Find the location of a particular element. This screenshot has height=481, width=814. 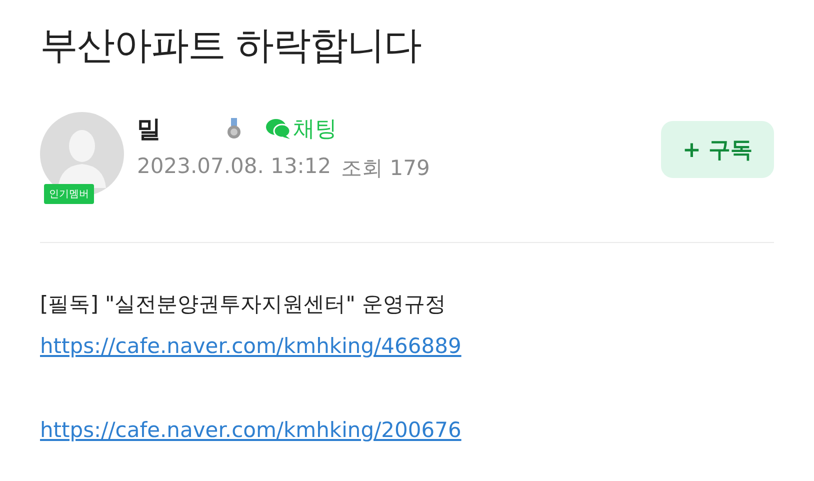

post-title: 부산아파트 하락합니다 is located at coordinates (231, 45).